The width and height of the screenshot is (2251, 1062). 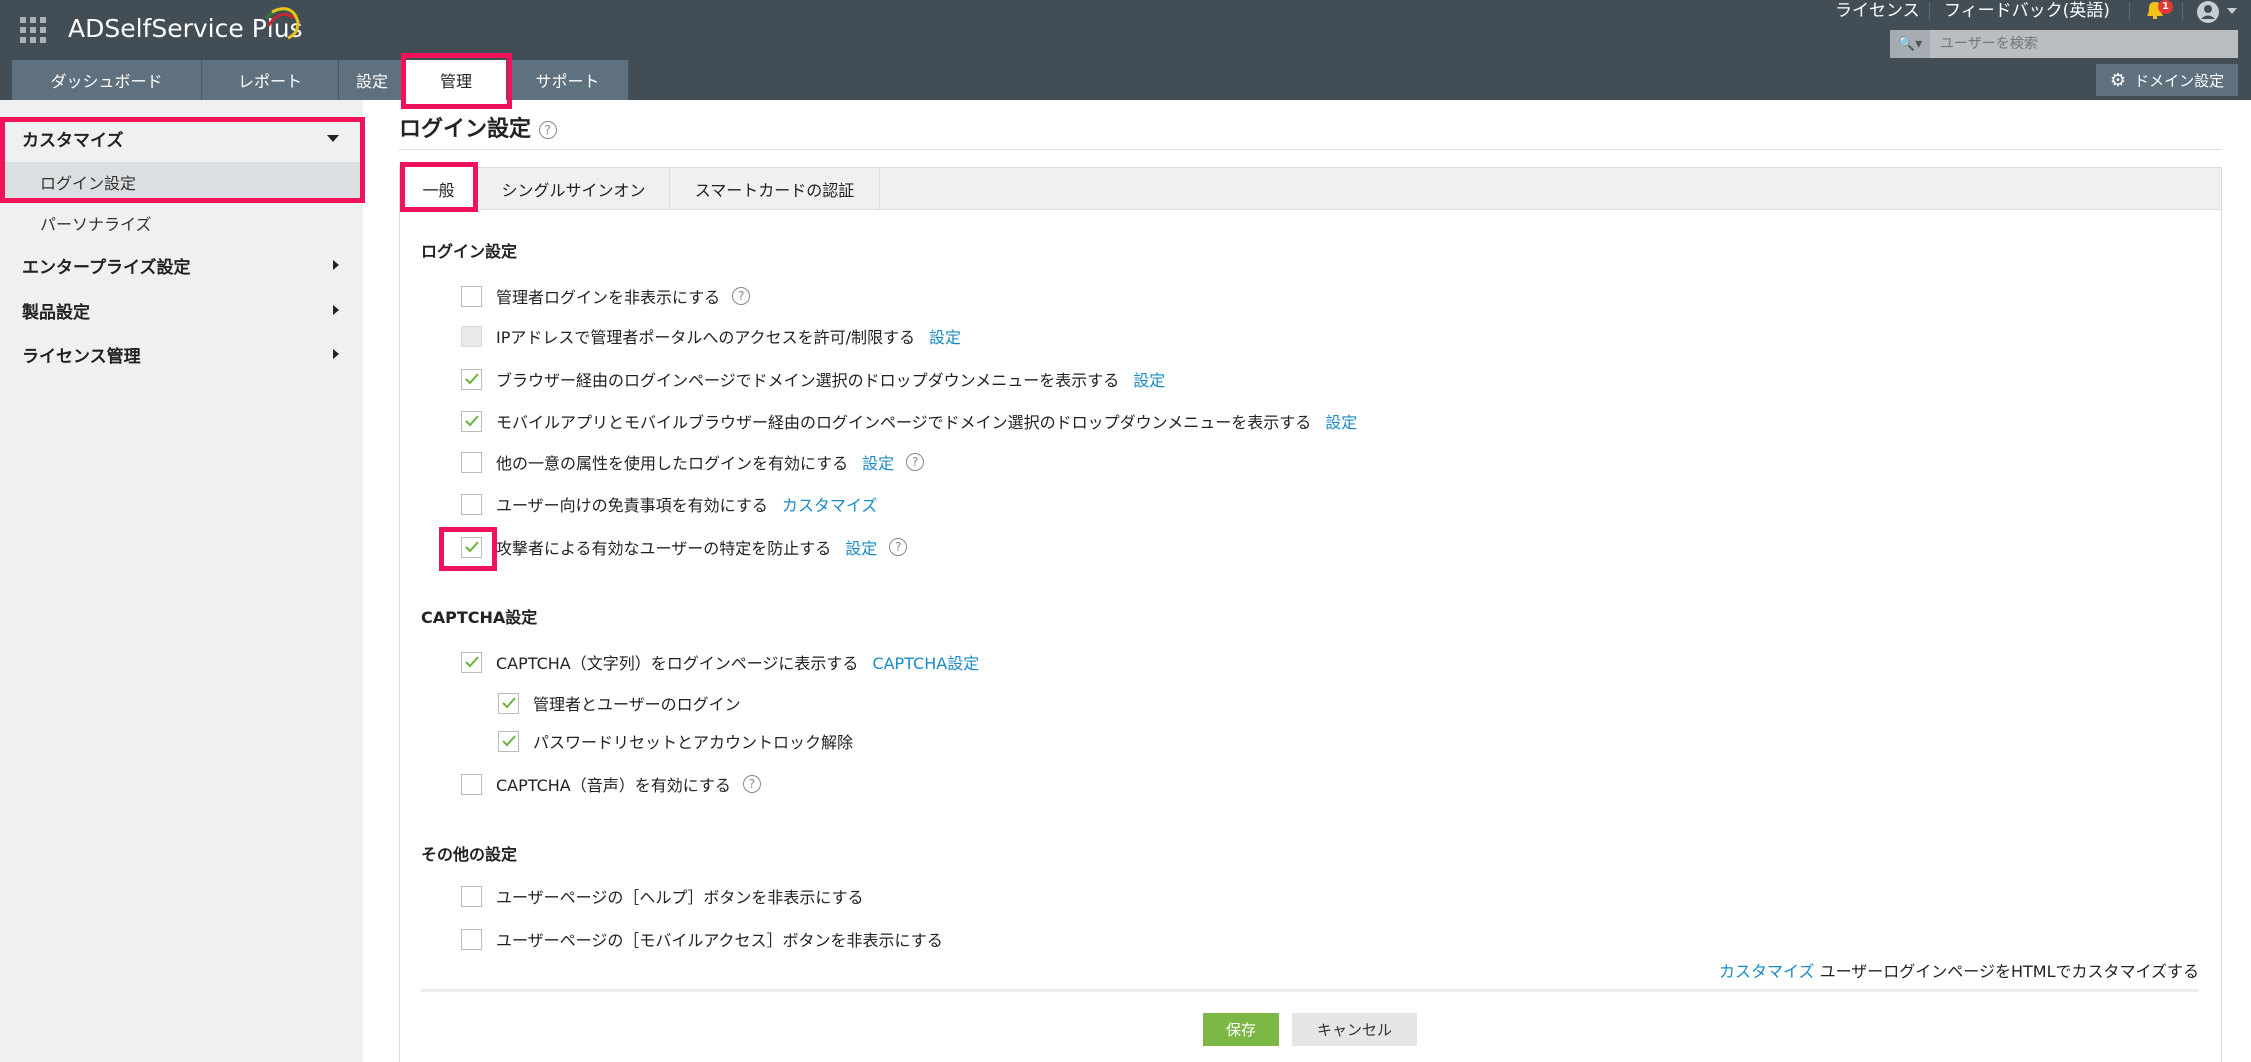 What do you see at coordinates (479, 617) in the screenshot?
I see `section-title-captcha: CAPTCHA設定` at bounding box center [479, 617].